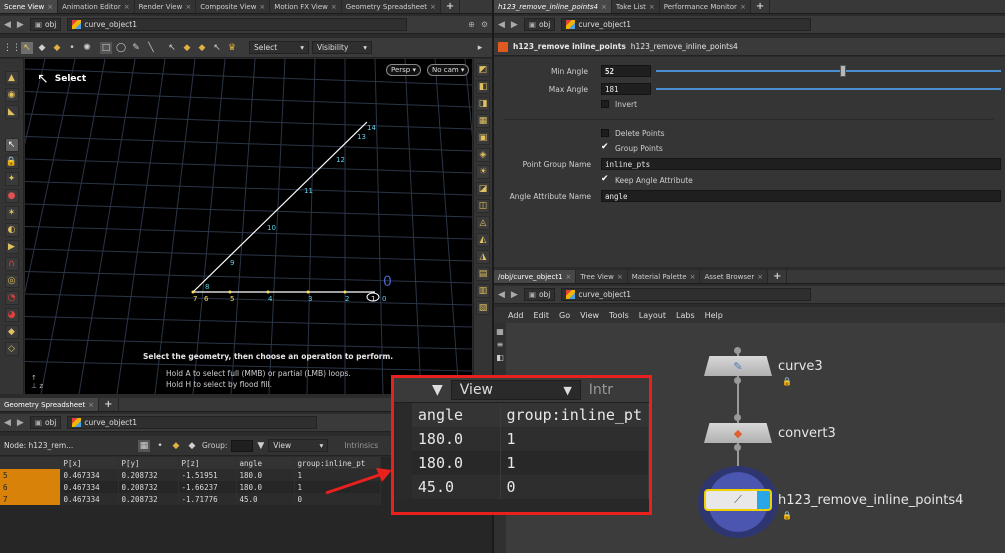 This screenshot has height=553, width=1005. I want to click on box-select-icon: □, so click(106, 47).